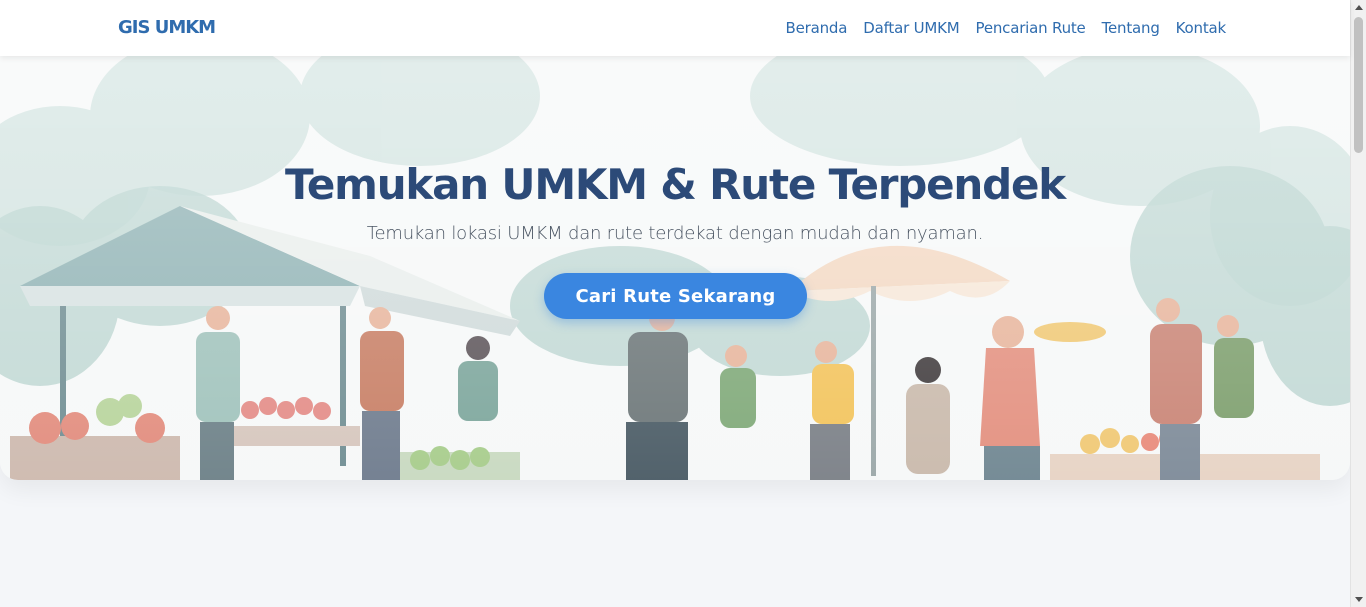  I want to click on scroll-thumb, so click(1358, 85).